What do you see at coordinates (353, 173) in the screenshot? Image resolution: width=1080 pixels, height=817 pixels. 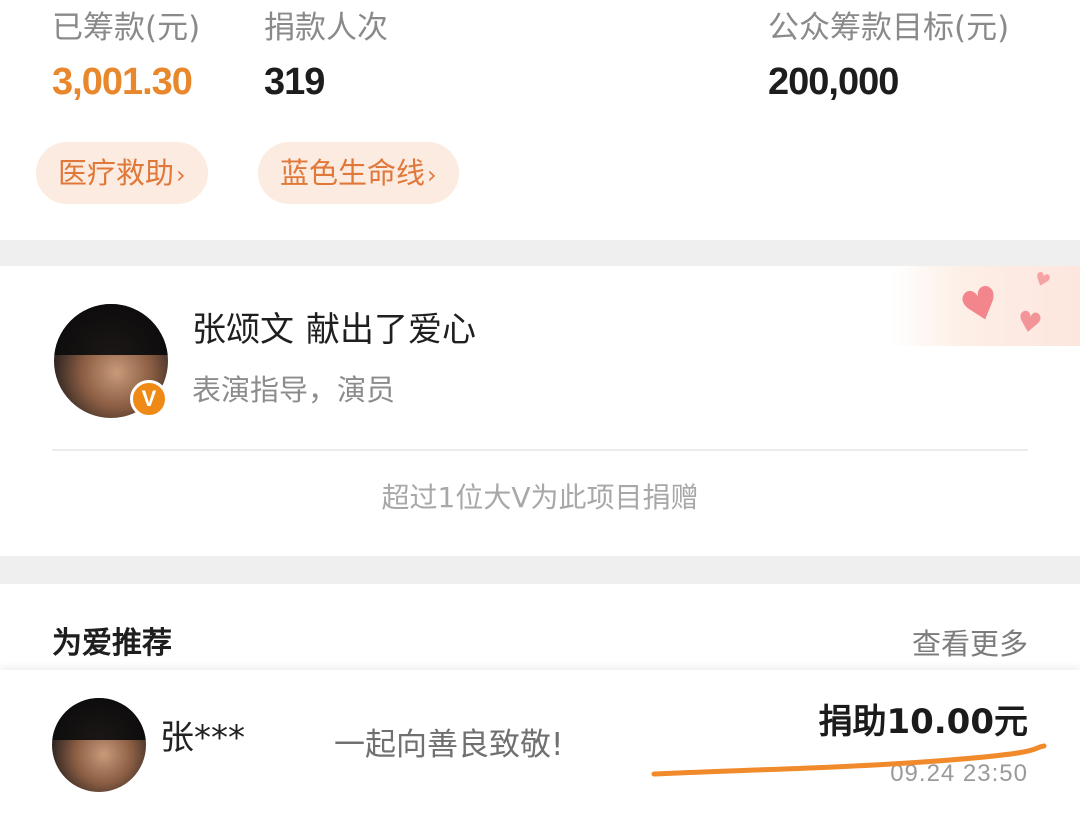 I see `tag-label: 蓝色生命线` at bounding box center [353, 173].